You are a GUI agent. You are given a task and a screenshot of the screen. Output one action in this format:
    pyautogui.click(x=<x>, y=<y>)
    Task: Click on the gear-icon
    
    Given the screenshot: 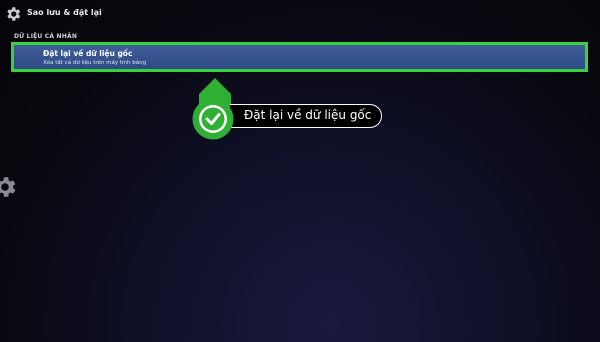 What is the action you would take?
    pyautogui.click(x=14, y=14)
    